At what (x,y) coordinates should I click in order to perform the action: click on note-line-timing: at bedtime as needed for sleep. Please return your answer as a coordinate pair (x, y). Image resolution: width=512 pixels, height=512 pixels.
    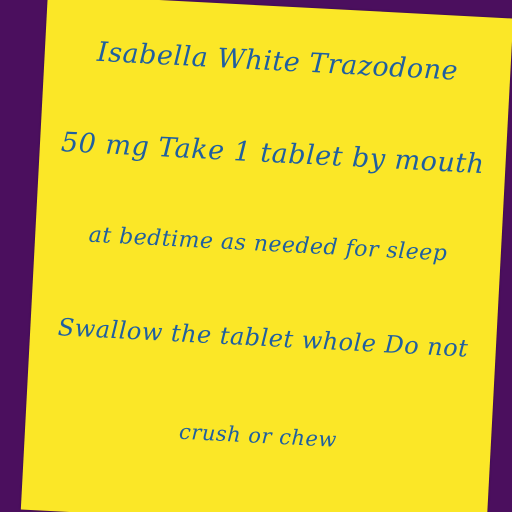
    Looking at the image, I should click on (268, 244).